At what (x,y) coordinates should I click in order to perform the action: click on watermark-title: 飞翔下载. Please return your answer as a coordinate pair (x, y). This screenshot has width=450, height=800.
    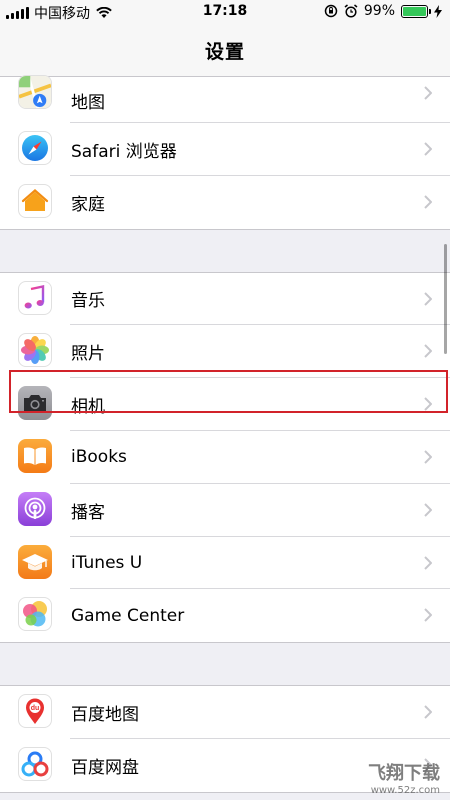
    Looking at the image, I should click on (404, 773).